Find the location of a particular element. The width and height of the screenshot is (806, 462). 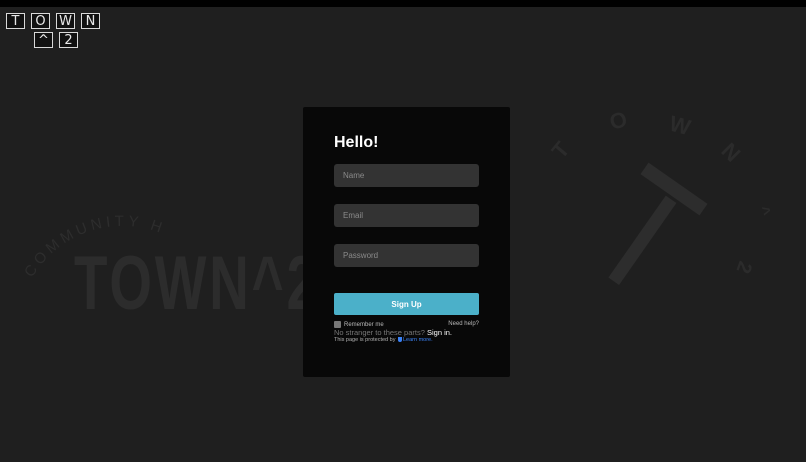

town-logo: T O W N ^ 2 is located at coordinates (53, 32).